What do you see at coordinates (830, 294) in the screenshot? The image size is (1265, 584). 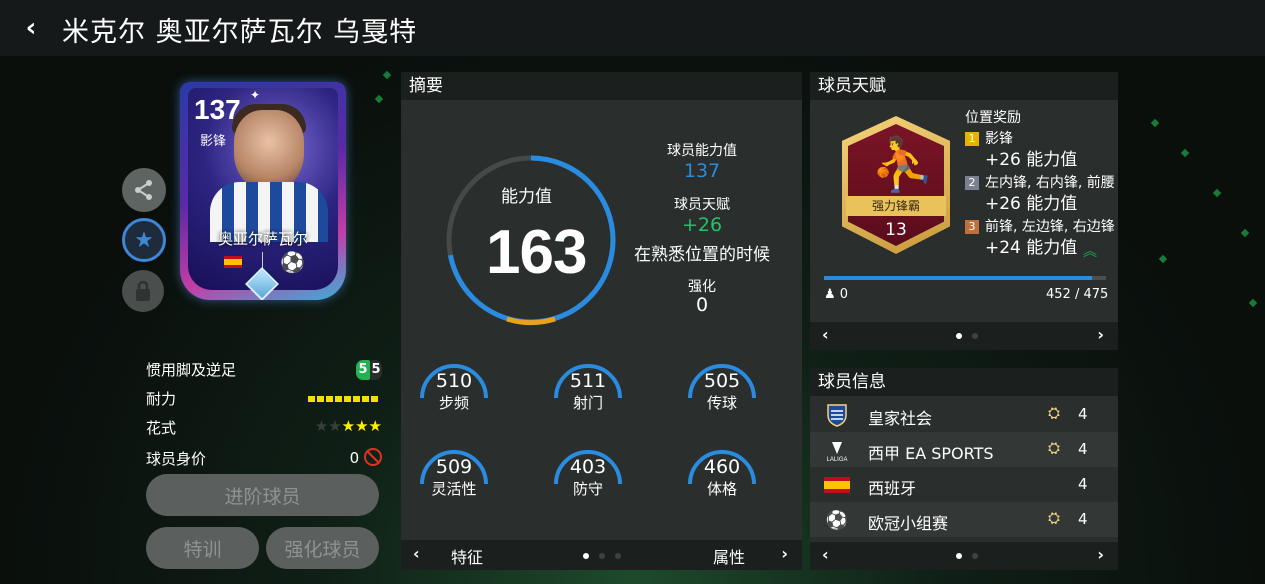 I see `boost-icon: ♟` at bounding box center [830, 294].